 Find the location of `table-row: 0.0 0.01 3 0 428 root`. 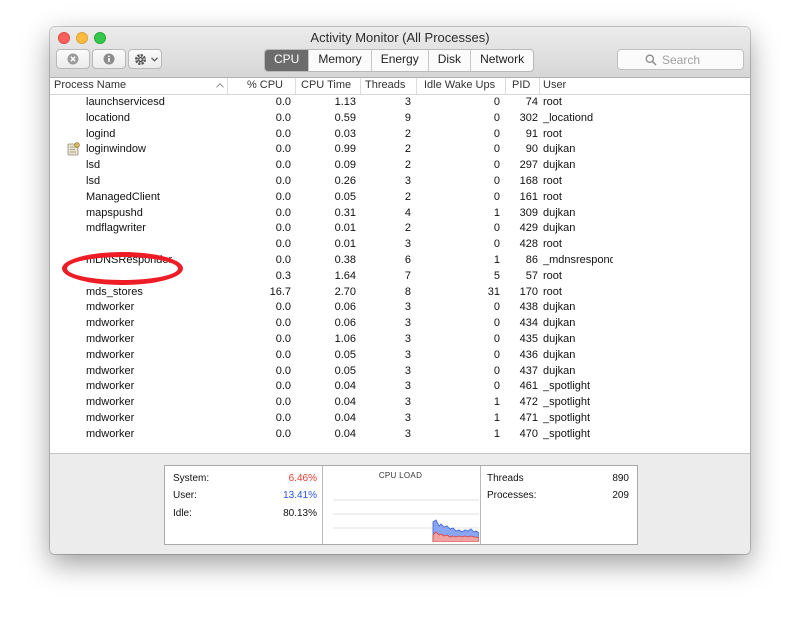

table-row: 0.0 0.01 3 0 428 root is located at coordinates (400, 245).